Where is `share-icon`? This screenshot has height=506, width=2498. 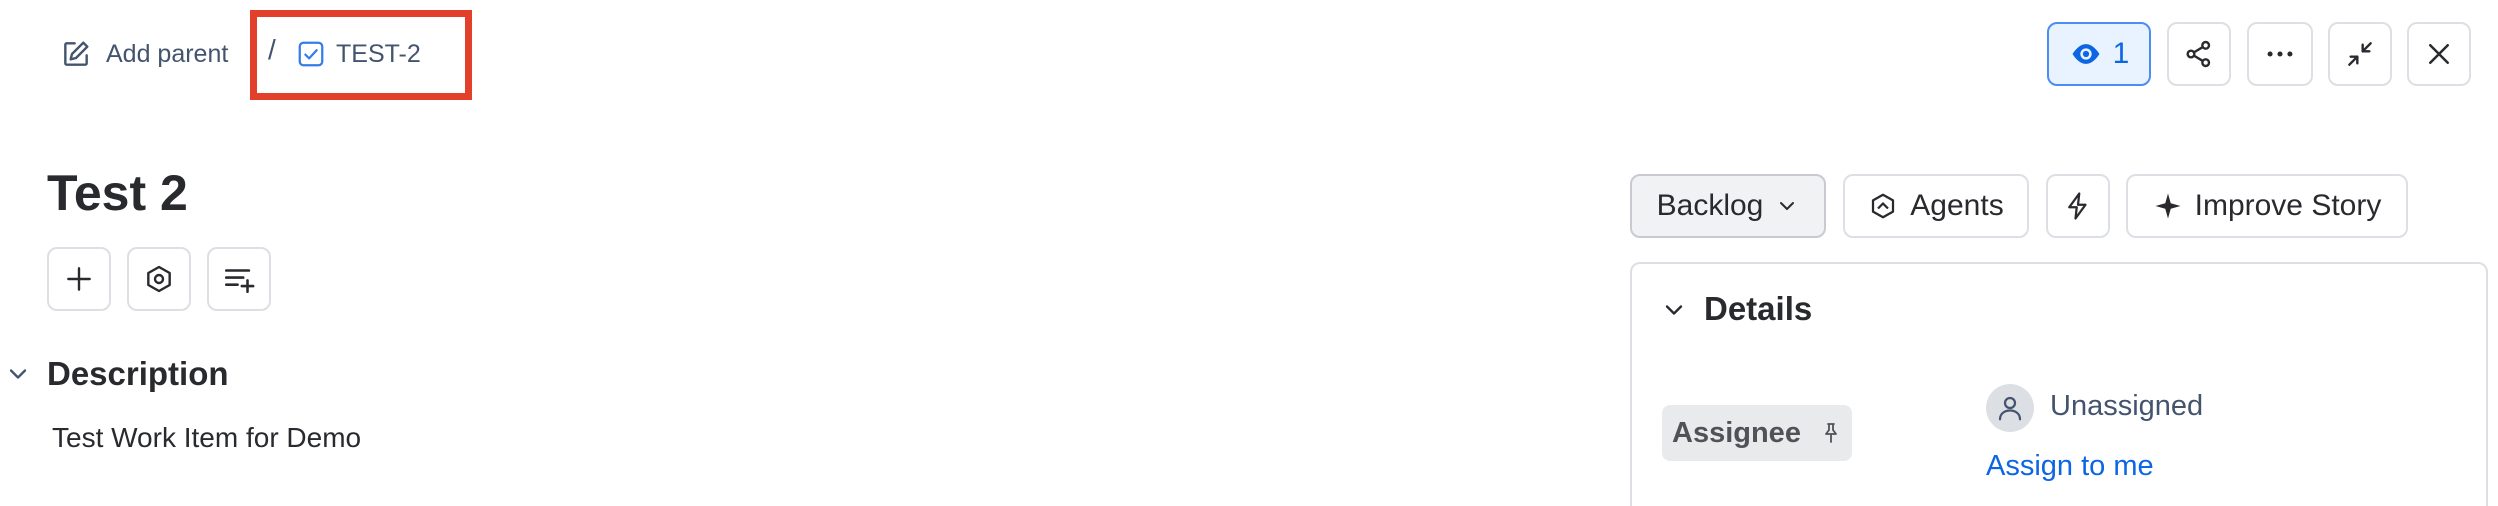
share-icon is located at coordinates (2199, 54).